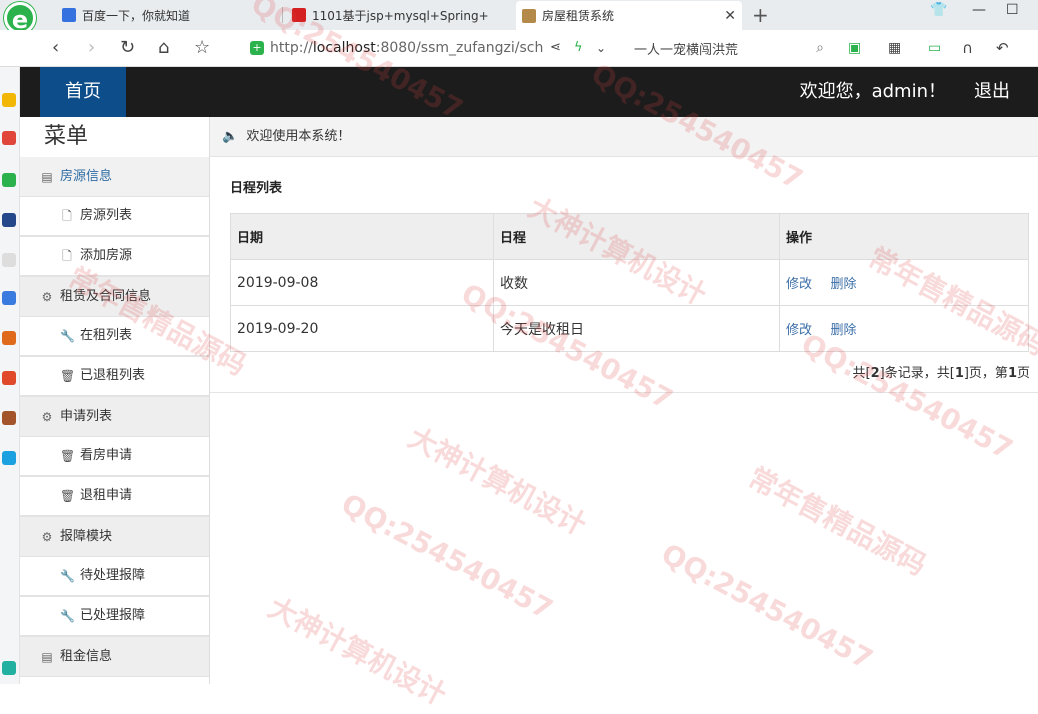 The height and width of the screenshot is (714, 1038). I want to click on column-header-date: 日期, so click(362, 236).